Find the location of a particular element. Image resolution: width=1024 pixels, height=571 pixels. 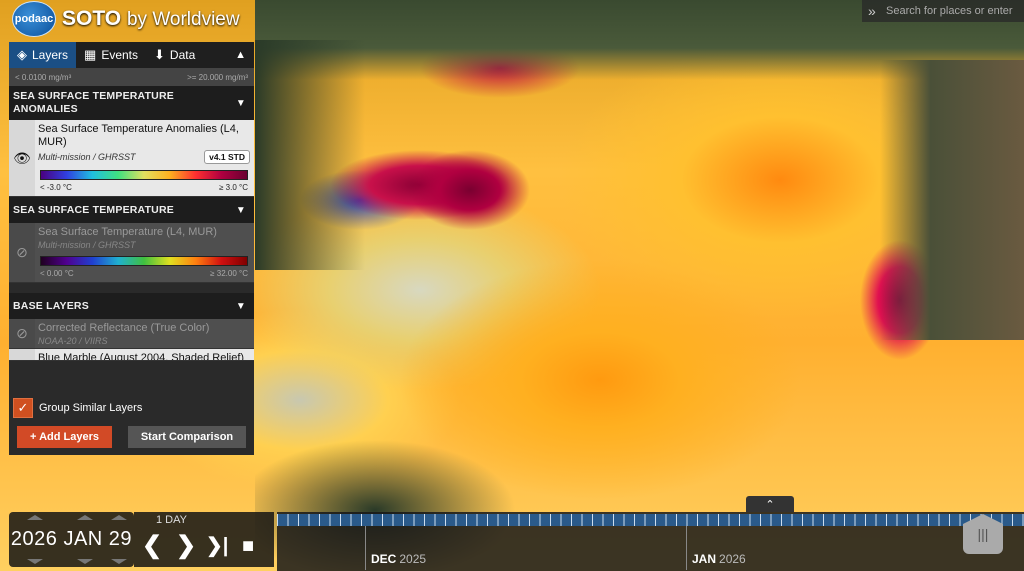

group-similar-layers-toggle: ✓ Group Similar Layers is located at coordinates (131, 408).